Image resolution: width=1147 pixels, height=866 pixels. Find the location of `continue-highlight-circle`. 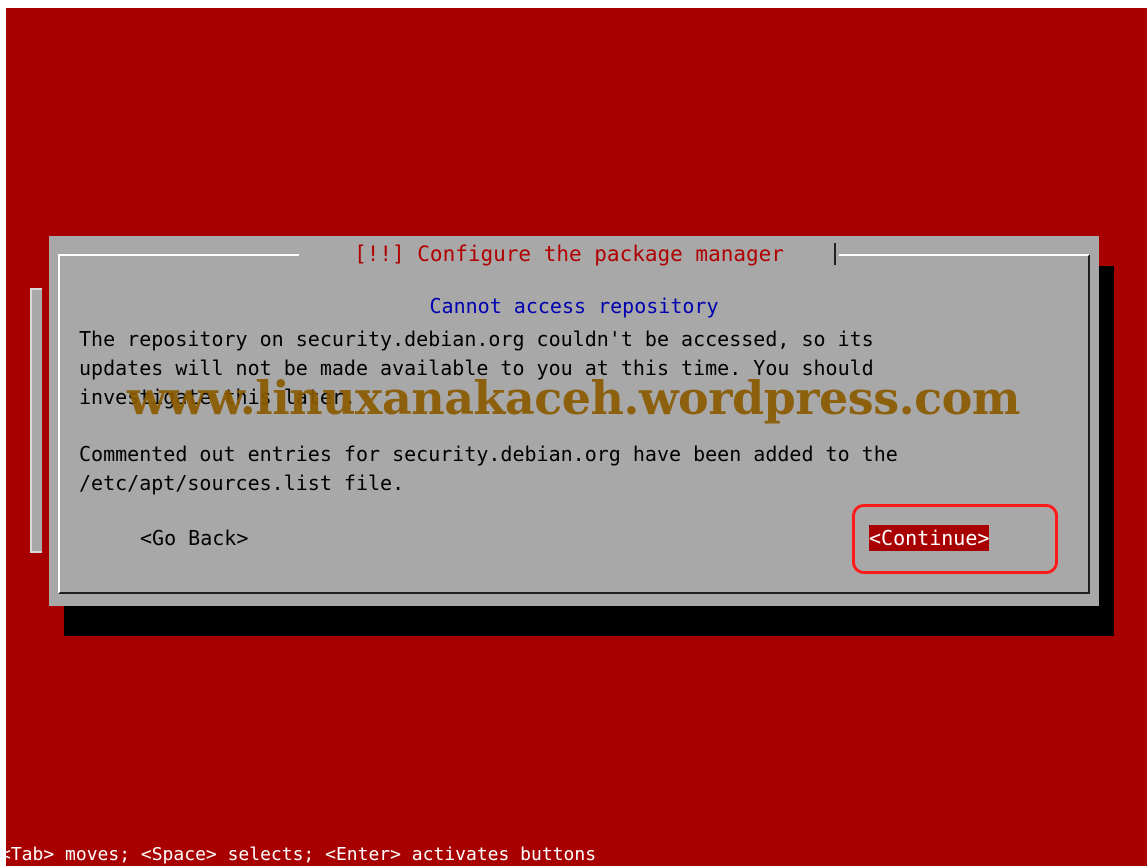

continue-highlight-circle is located at coordinates (955, 539).